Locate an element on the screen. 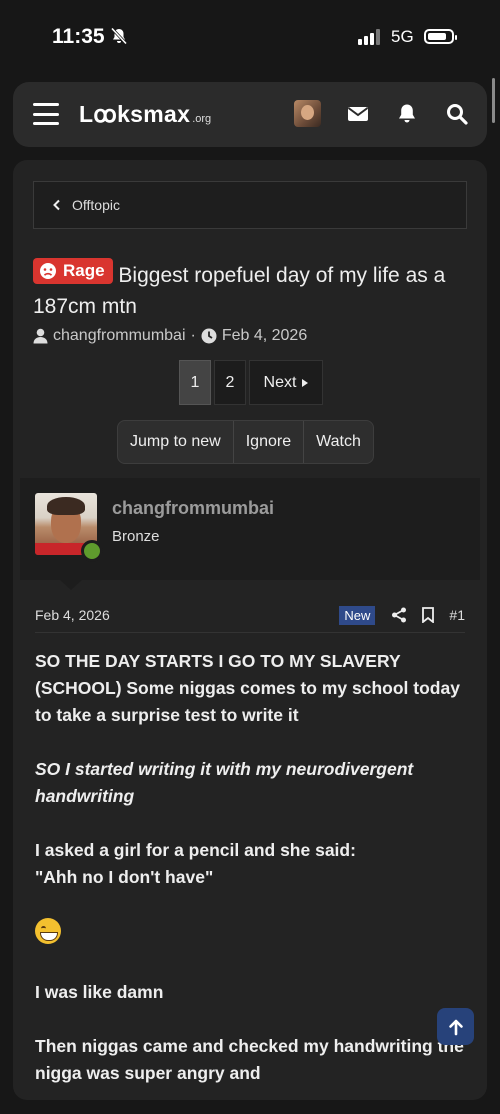  share-icon is located at coordinates (399, 615).